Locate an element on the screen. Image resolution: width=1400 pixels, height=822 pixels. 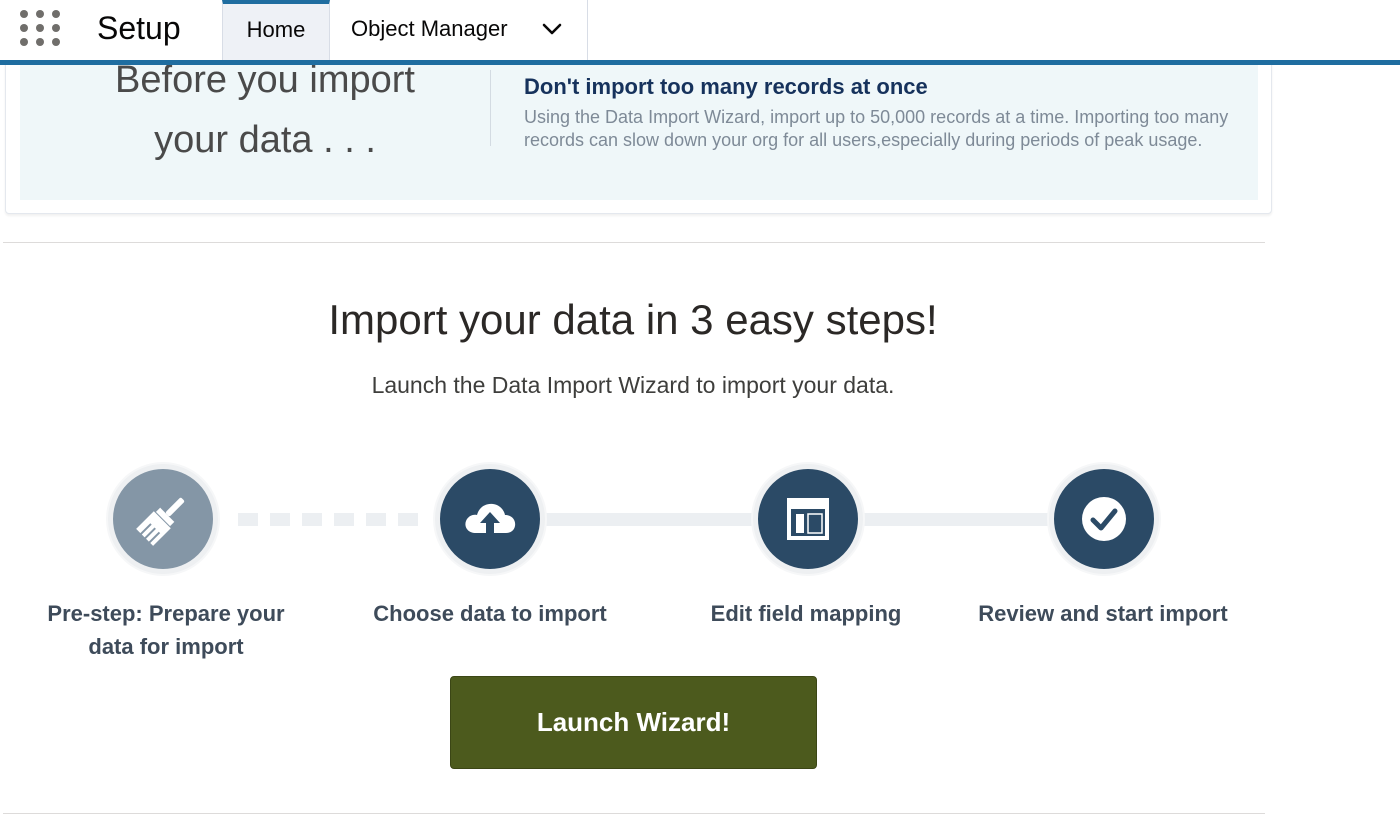
cloud-upload-icon is located at coordinates (490, 518).